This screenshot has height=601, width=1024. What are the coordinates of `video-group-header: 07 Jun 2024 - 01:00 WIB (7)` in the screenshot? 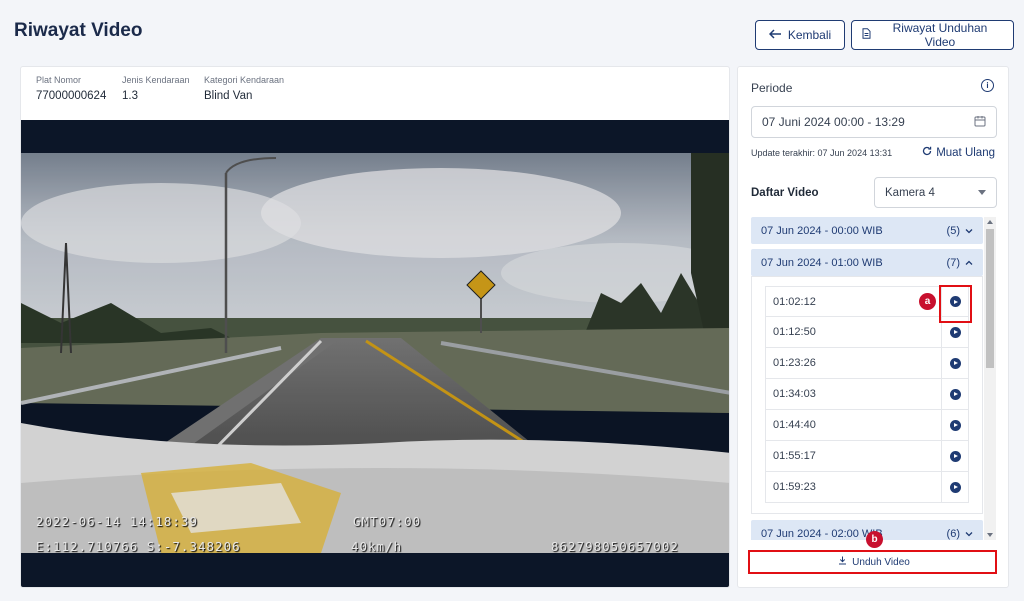 It's located at (867, 262).